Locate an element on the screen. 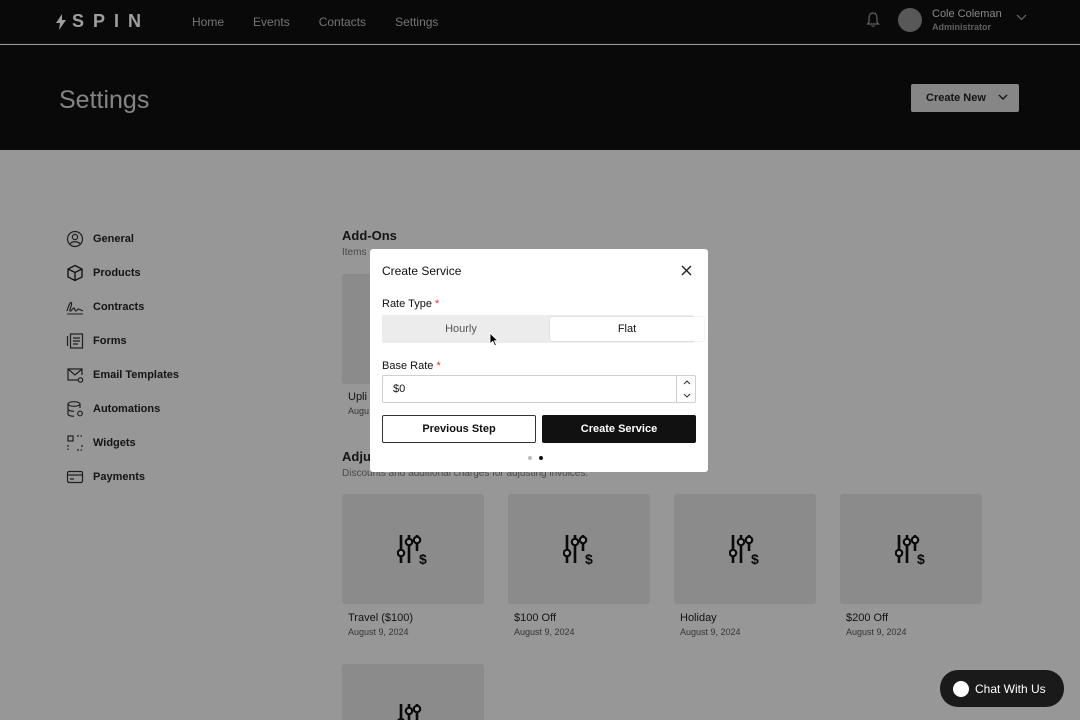 The height and width of the screenshot is (720, 1080). chat-label: Chat With Us is located at coordinates (1010, 688).